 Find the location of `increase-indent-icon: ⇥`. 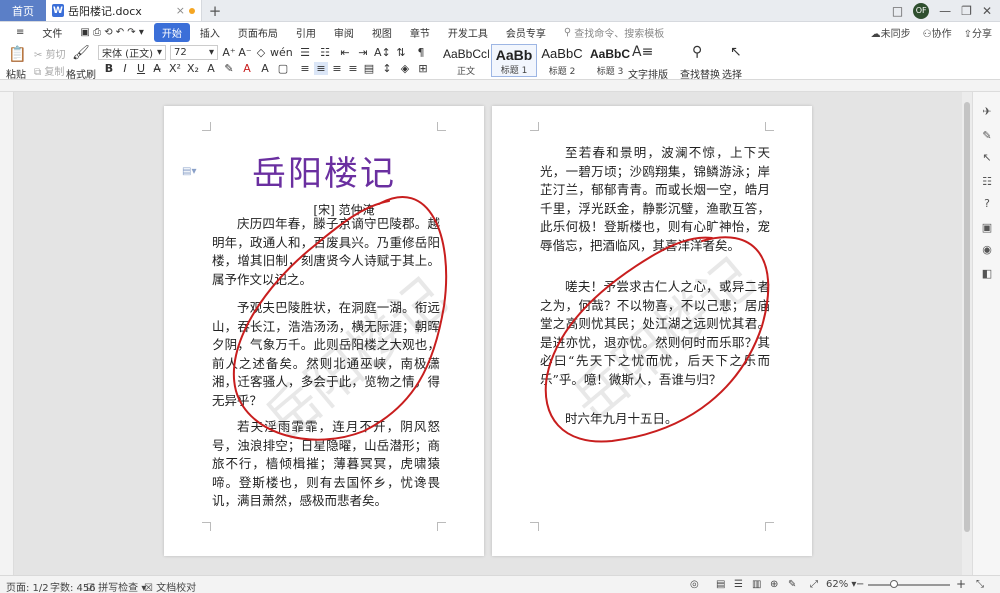

increase-indent-icon: ⇥ is located at coordinates (363, 52).